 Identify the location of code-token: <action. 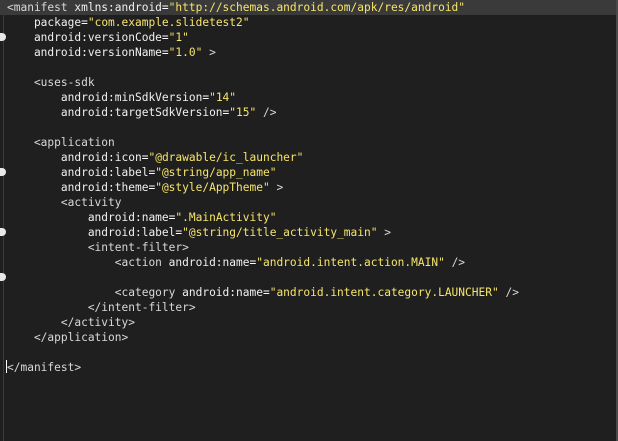
(88, 262).